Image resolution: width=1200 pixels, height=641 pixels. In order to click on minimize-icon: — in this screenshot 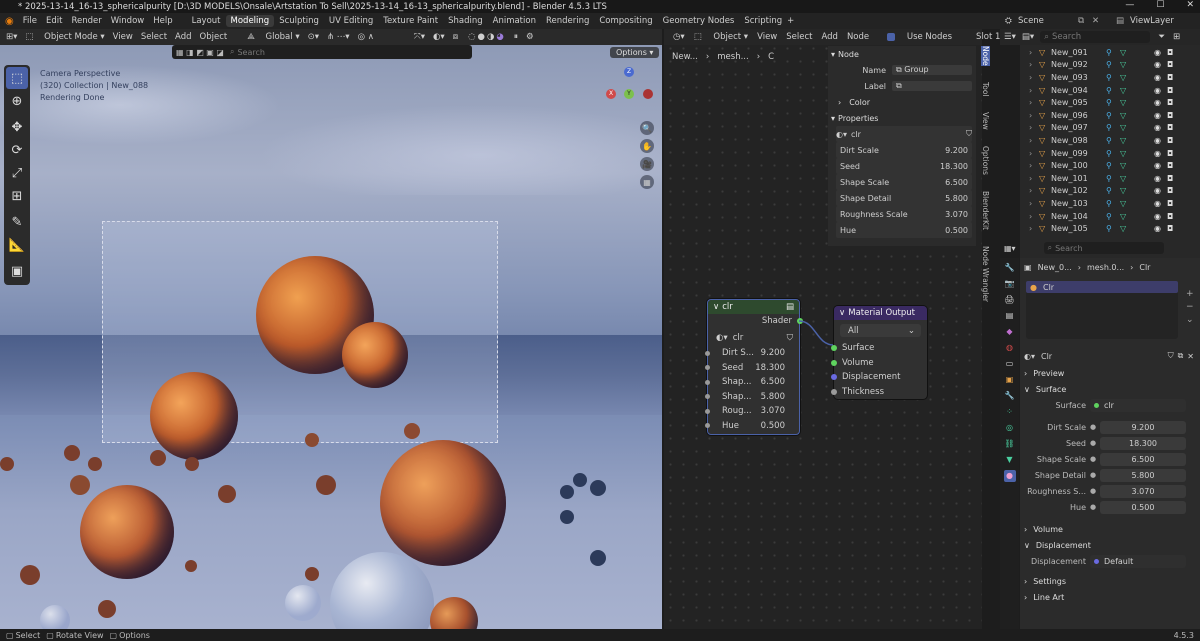, I will do `click(1129, 5)`.